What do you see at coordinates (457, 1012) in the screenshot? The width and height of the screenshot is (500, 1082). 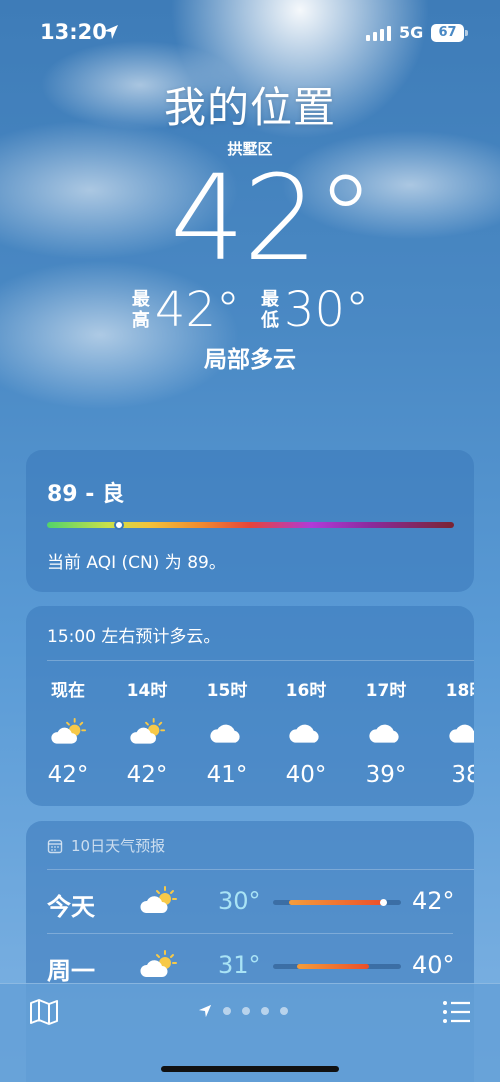 I see `list-icon` at bounding box center [457, 1012].